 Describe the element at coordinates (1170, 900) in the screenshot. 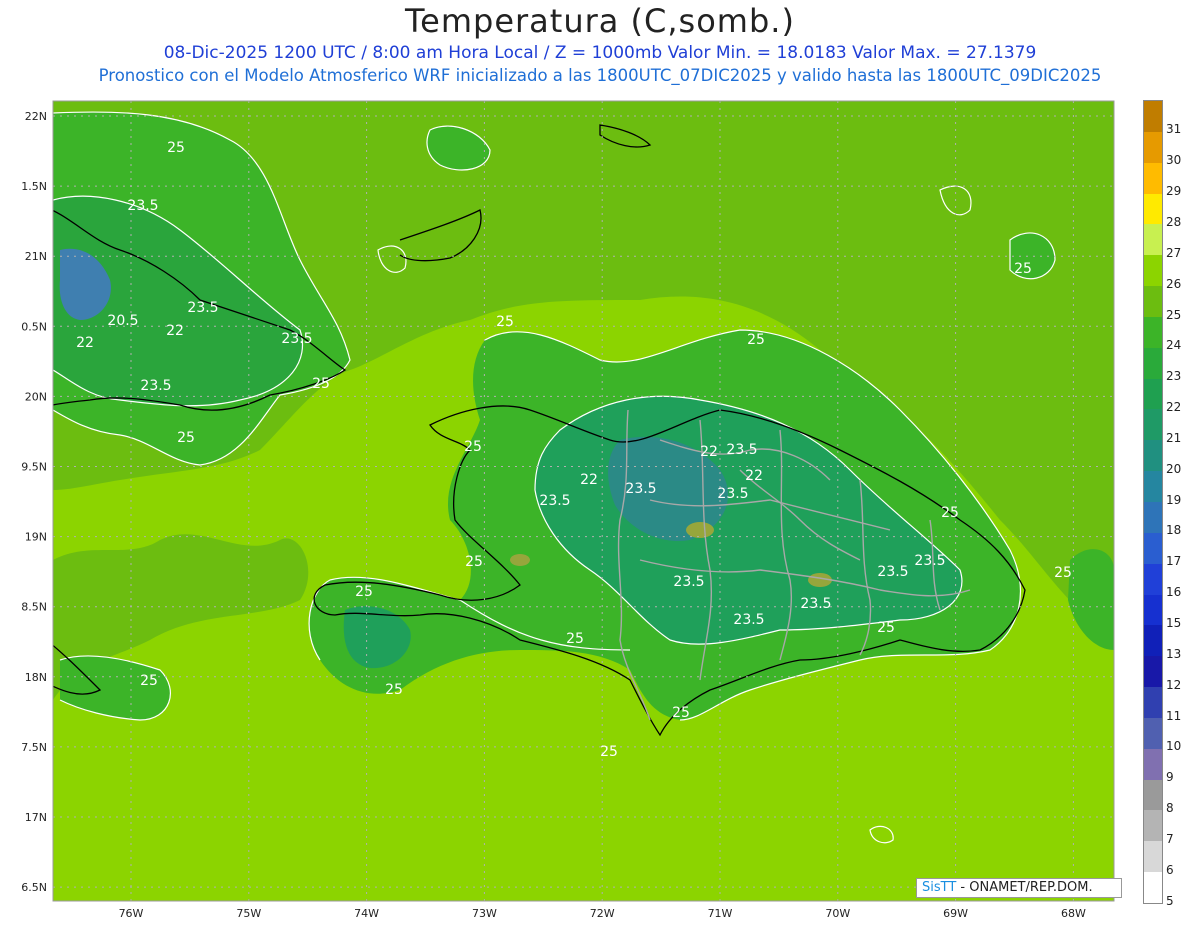

I see `colorbar-label: 5` at that location.